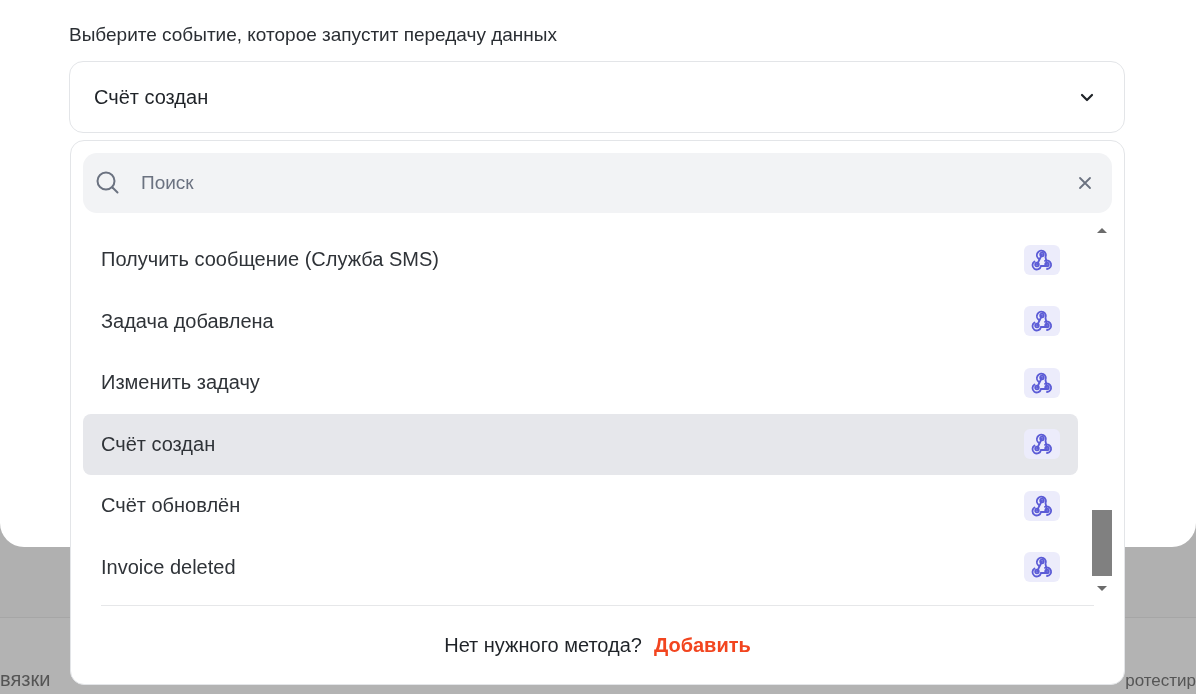 This screenshot has height=694, width=1196. I want to click on option-item: Задача добавлена, so click(580, 321).